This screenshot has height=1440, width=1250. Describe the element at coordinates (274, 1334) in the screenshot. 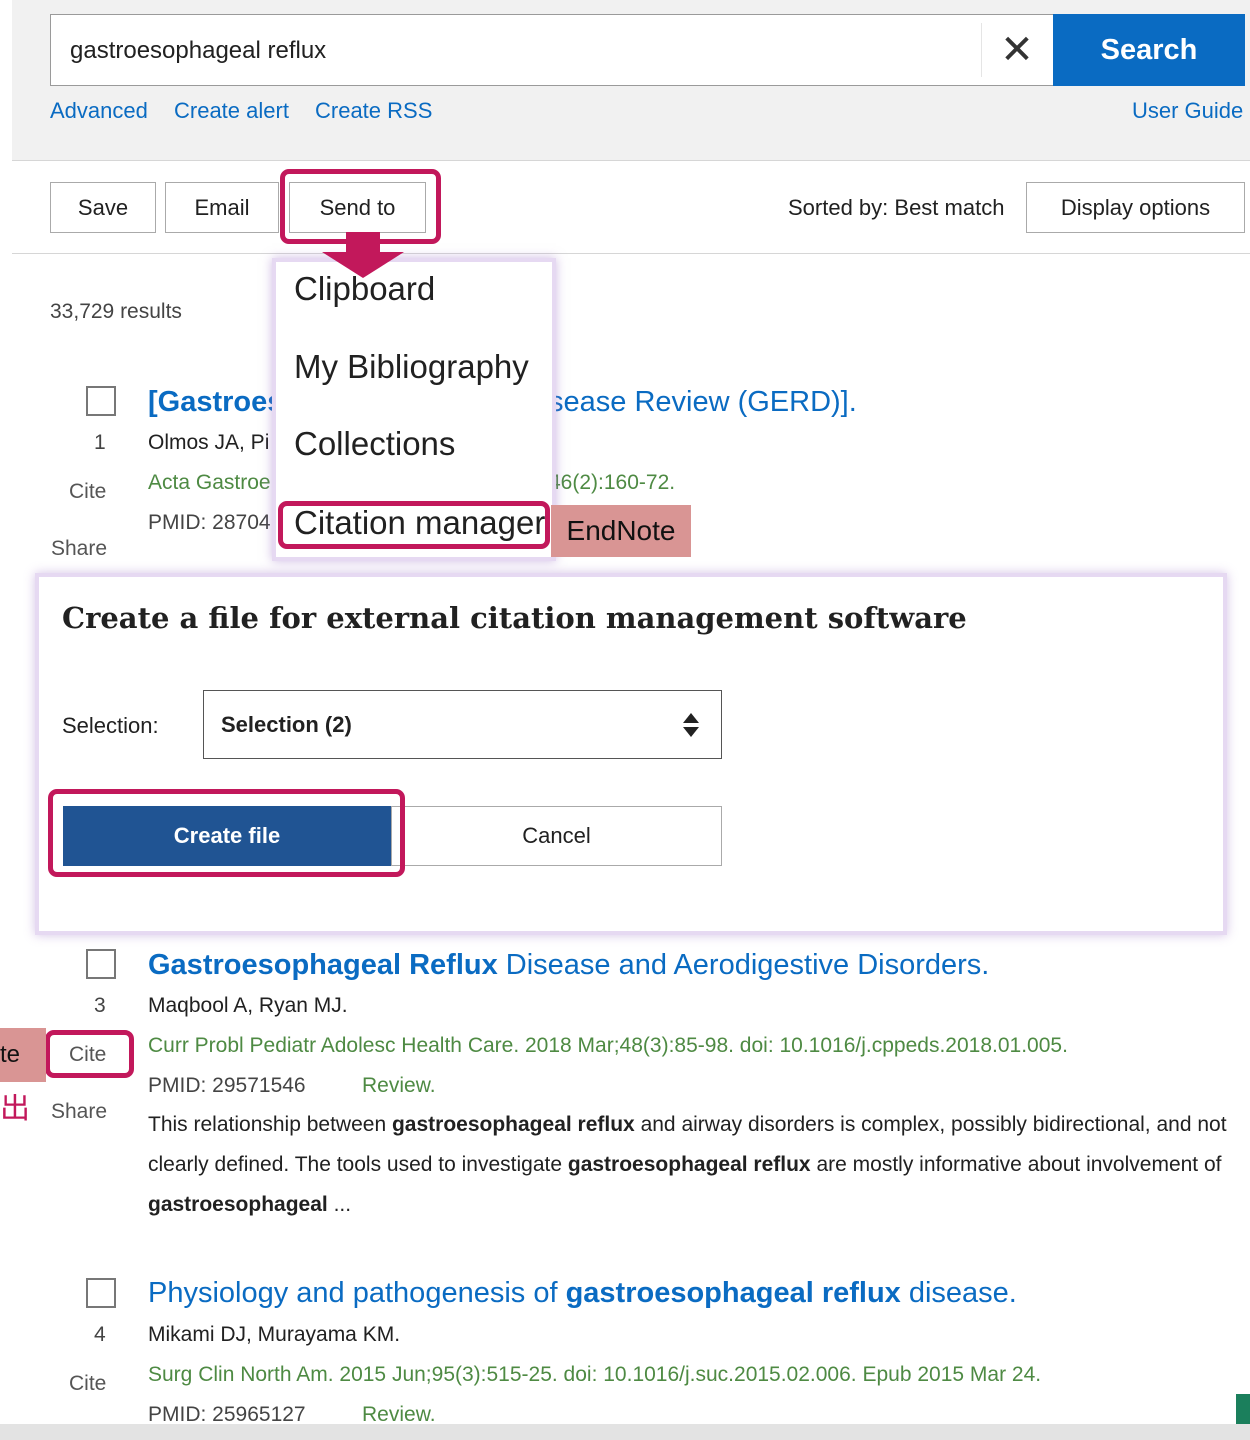

I see `result-4-authors: Mikami DJ, Murayama KM.` at that location.